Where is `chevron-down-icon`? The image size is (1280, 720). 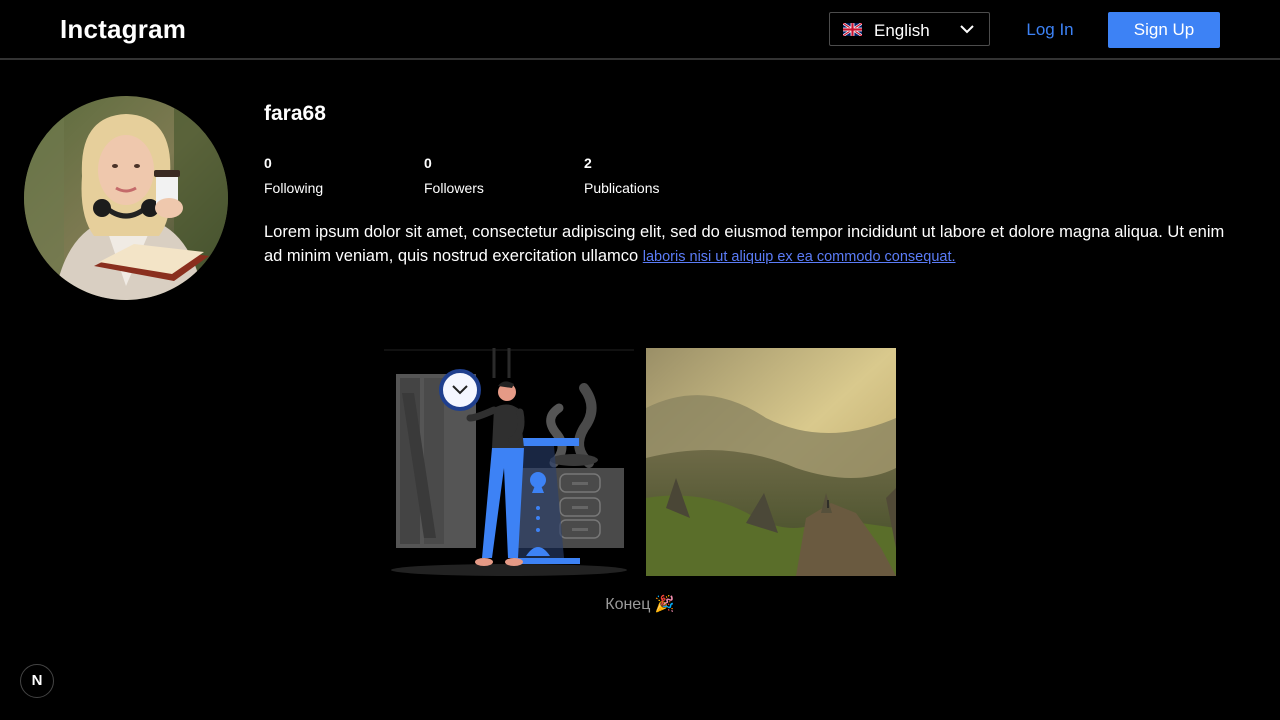 chevron-down-icon is located at coordinates (967, 29).